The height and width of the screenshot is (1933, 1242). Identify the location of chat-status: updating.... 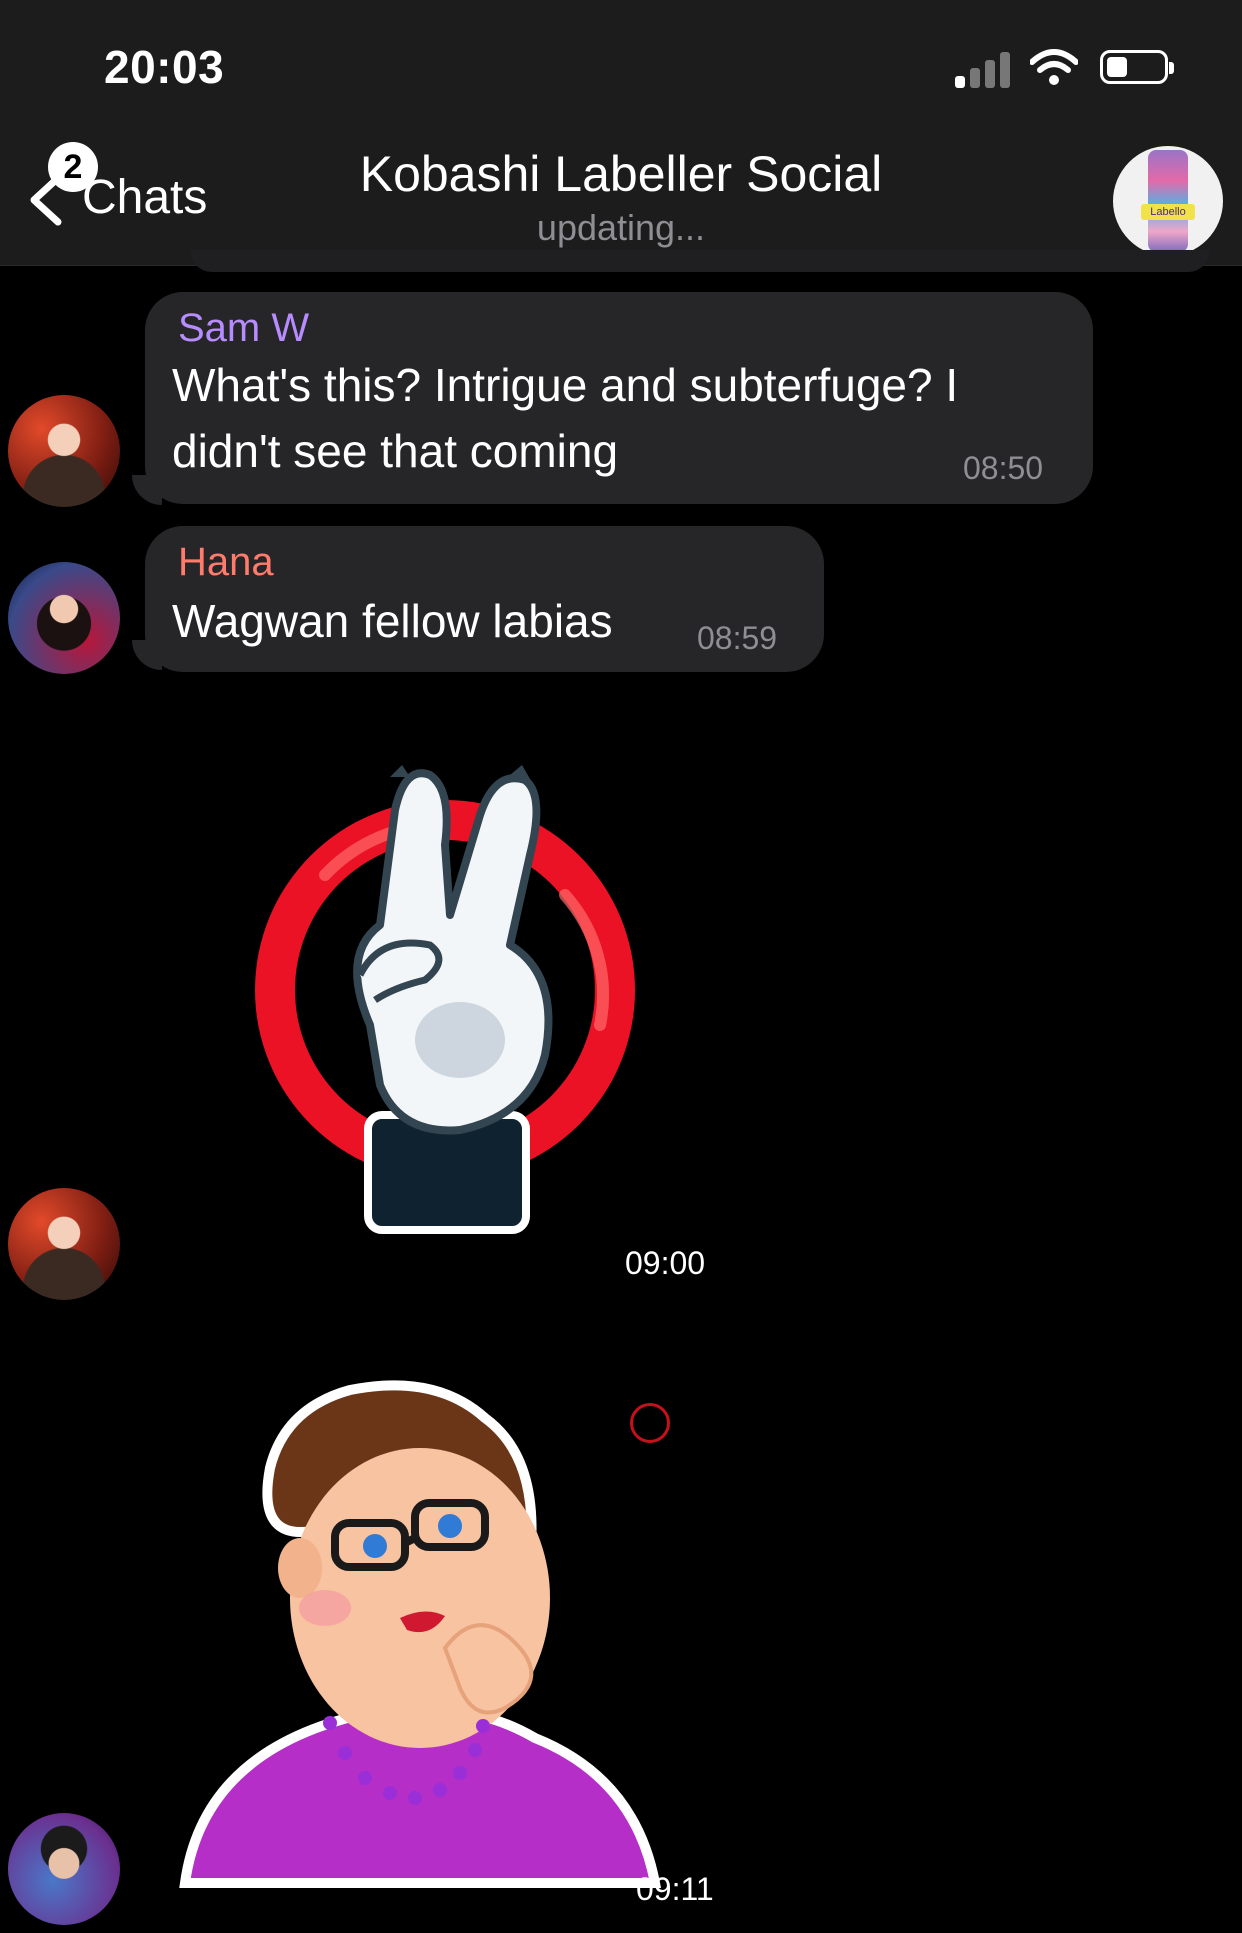
(621, 227).